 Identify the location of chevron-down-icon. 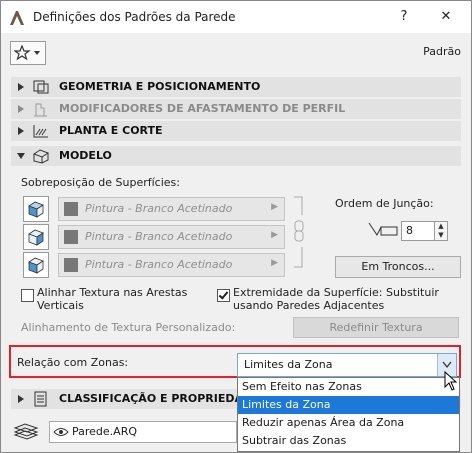
(447, 365).